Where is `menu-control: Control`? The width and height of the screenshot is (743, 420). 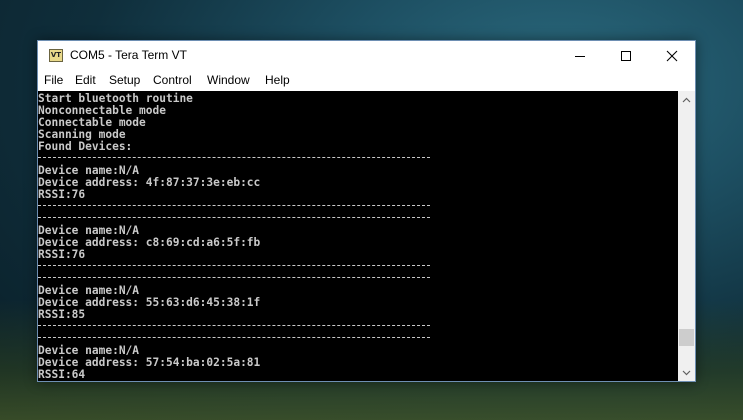 menu-control: Control is located at coordinates (172, 80).